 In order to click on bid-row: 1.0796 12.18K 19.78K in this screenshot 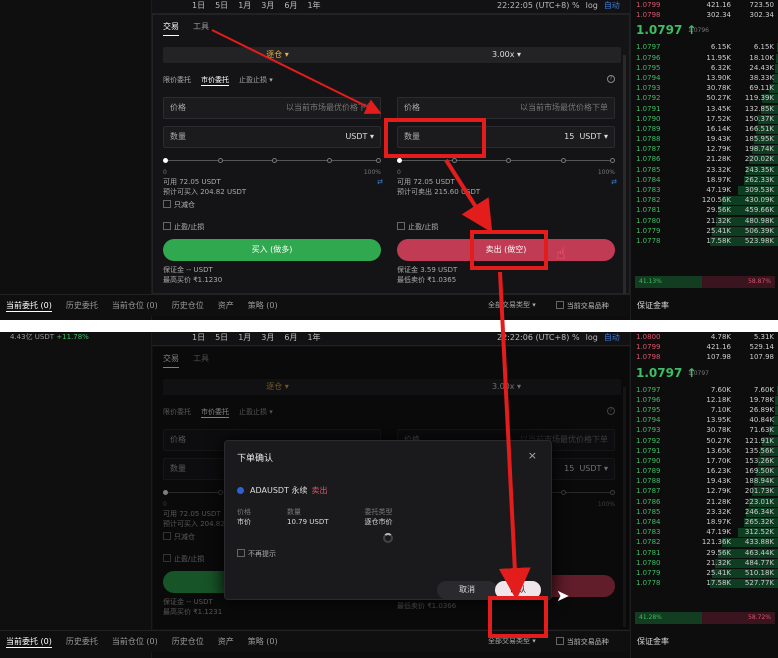, I will do `click(704, 400)`.